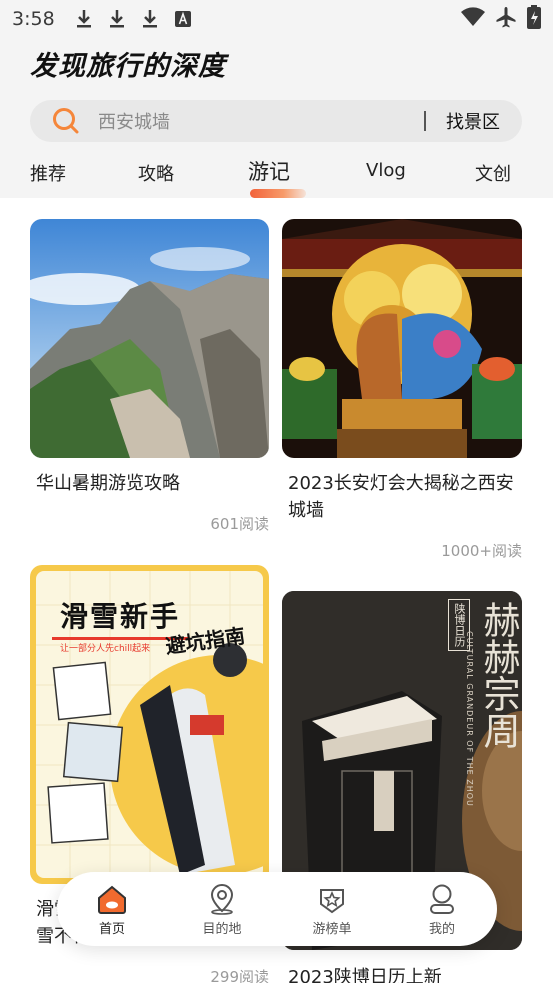 The image size is (553, 983). What do you see at coordinates (498, 675) in the screenshot?
I see `poster-title: 赫赫宗周` at bounding box center [498, 675].